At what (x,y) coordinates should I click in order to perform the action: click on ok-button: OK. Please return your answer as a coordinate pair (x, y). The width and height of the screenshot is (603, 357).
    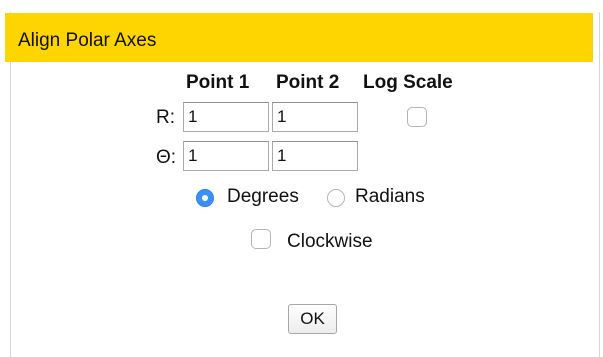
    Looking at the image, I should click on (312, 319).